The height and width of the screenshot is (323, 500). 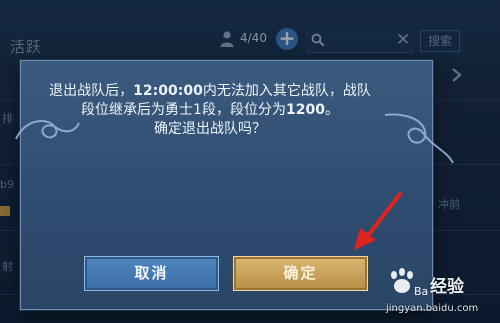 What do you see at coordinates (300, 273) in the screenshot?
I see `confirm-button: 确定` at bounding box center [300, 273].